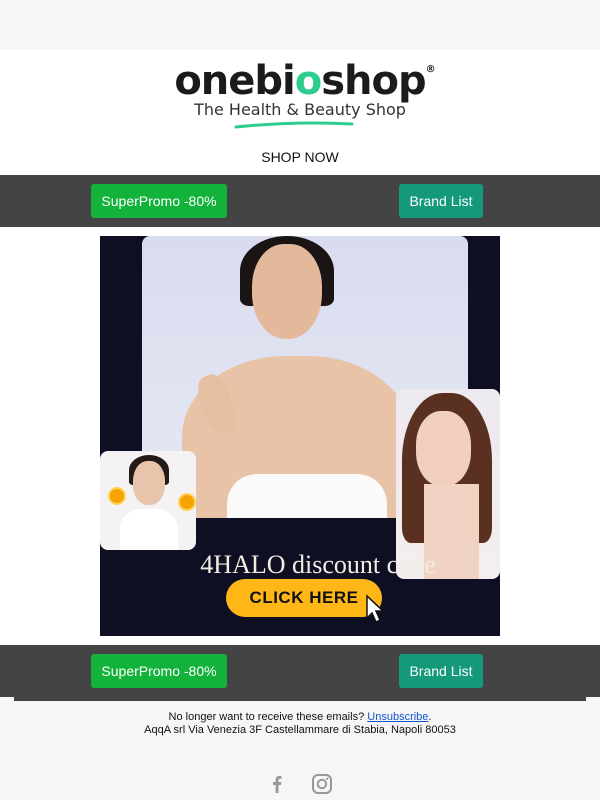  Describe the element at coordinates (300, 699) in the screenshot. I see `footer-divider` at that location.